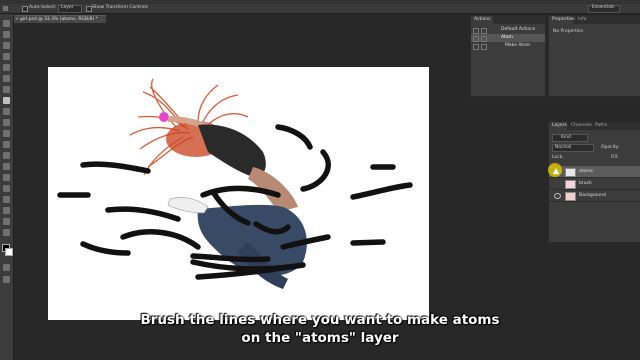  What do you see at coordinates (9, 252) in the screenshot?
I see `background-color-swatch` at bounding box center [9, 252].